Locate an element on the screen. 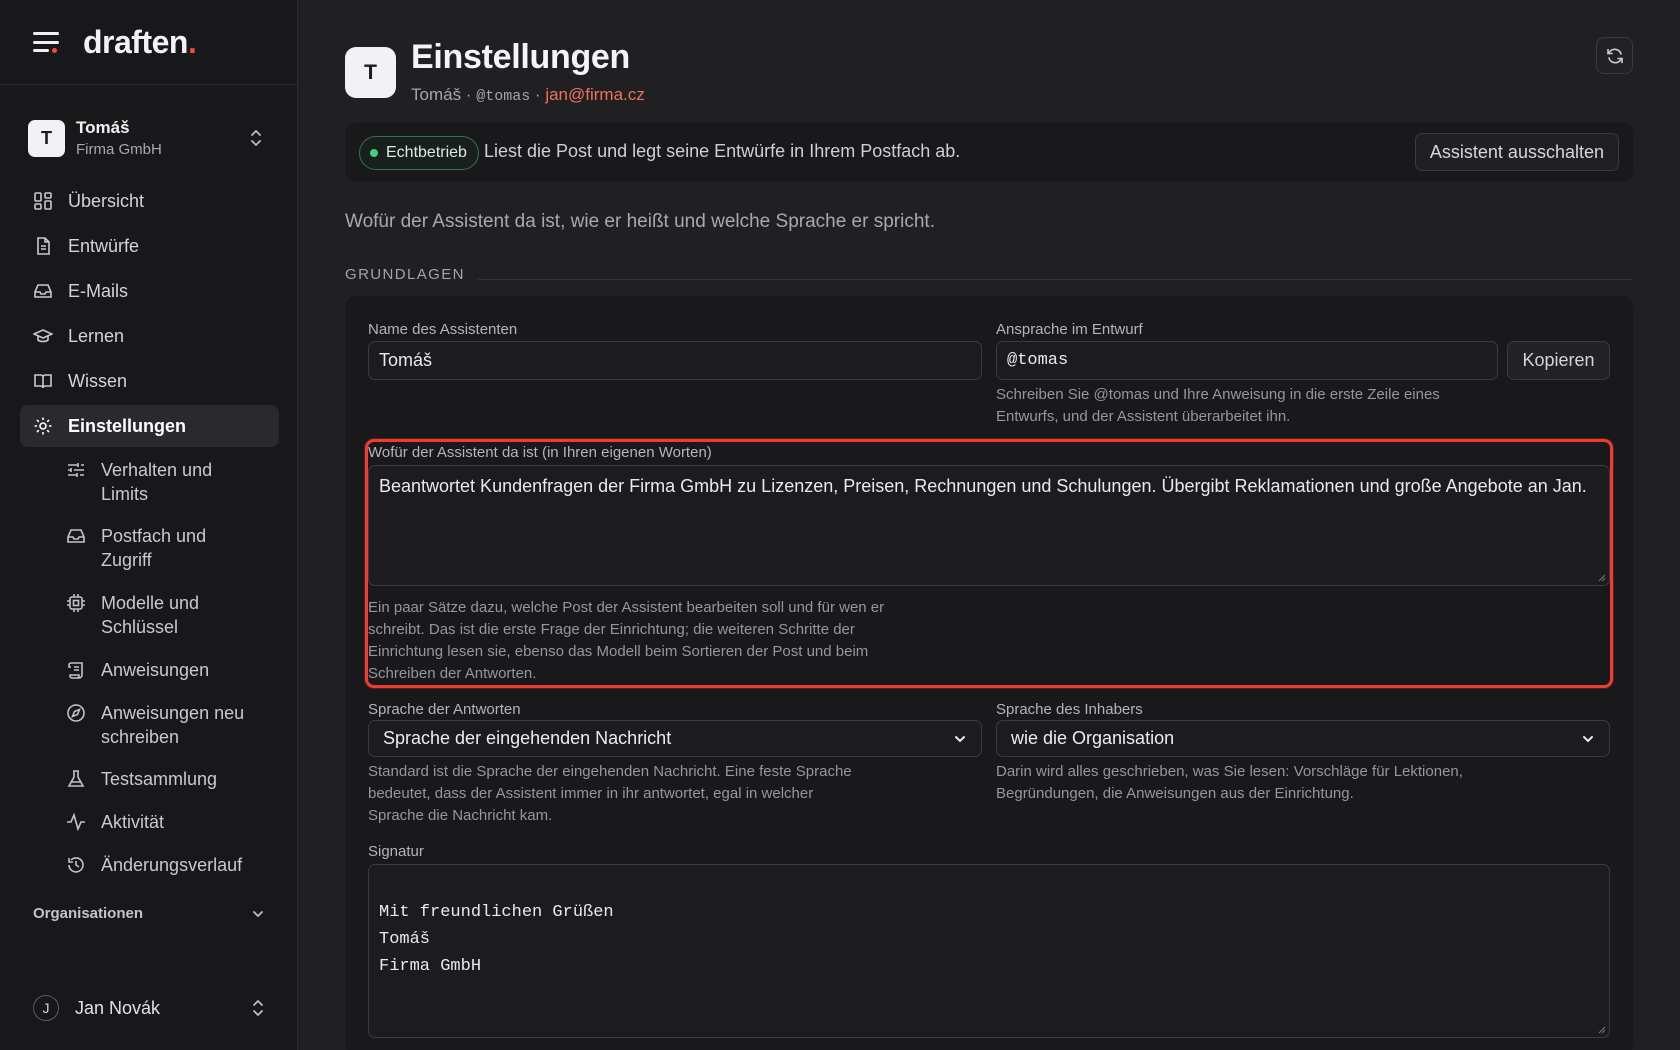 The width and height of the screenshot is (1680, 1050). compass-icon is located at coordinates (76, 713).